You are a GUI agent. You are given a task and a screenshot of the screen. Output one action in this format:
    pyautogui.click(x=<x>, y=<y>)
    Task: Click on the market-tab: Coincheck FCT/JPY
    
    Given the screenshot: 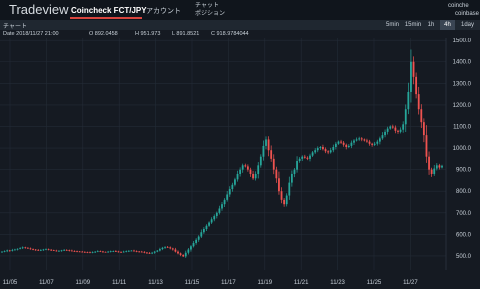 What is the action you would take?
    pyautogui.click(x=109, y=10)
    